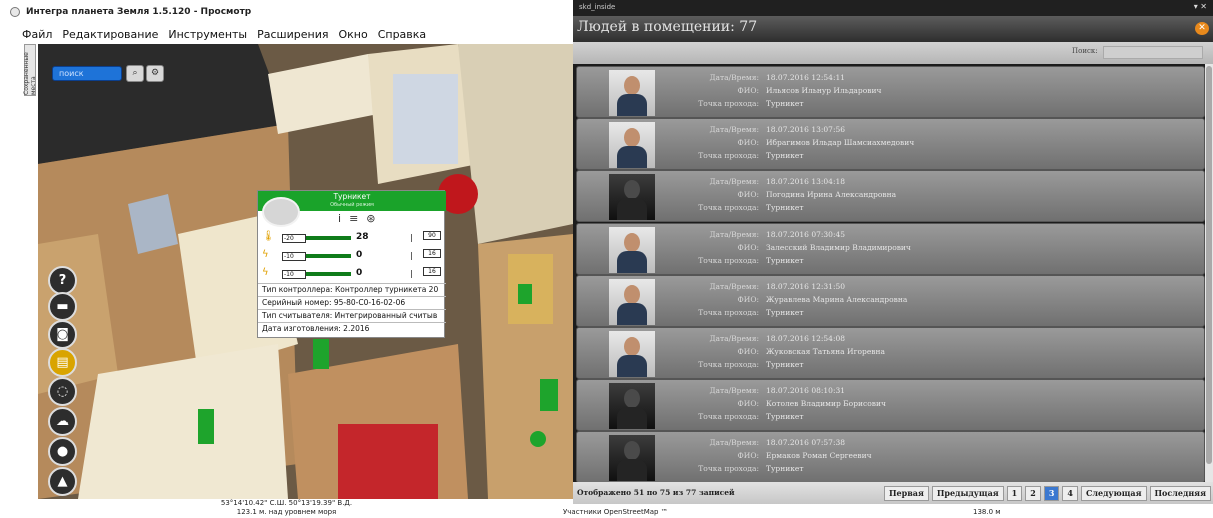 This screenshot has width=1213, height=518. Describe the element at coordinates (967, 493) in the screenshot. I see `page-prev-button: Предыдущая` at that location.